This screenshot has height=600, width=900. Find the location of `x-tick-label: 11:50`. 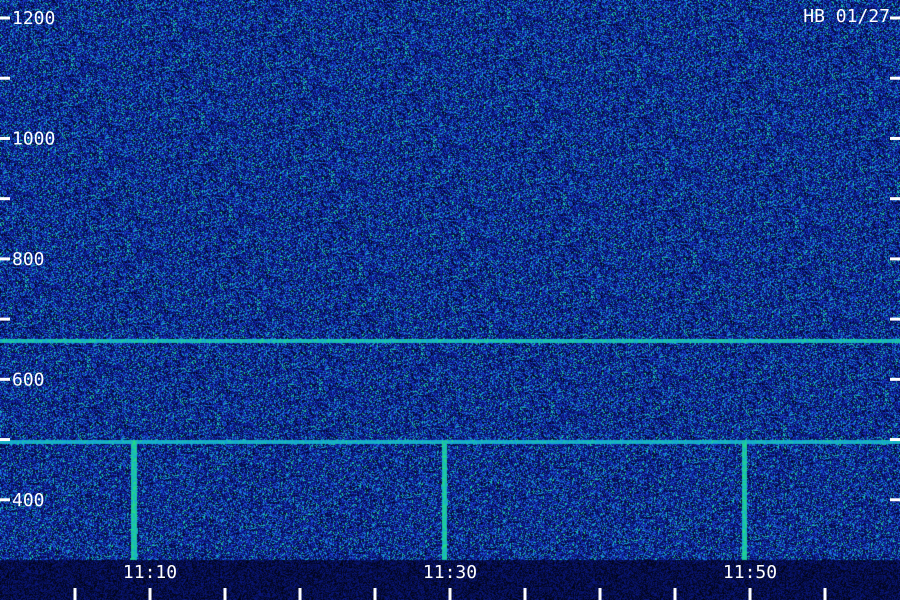

x-tick-label: 11:50 is located at coordinates (750, 572).